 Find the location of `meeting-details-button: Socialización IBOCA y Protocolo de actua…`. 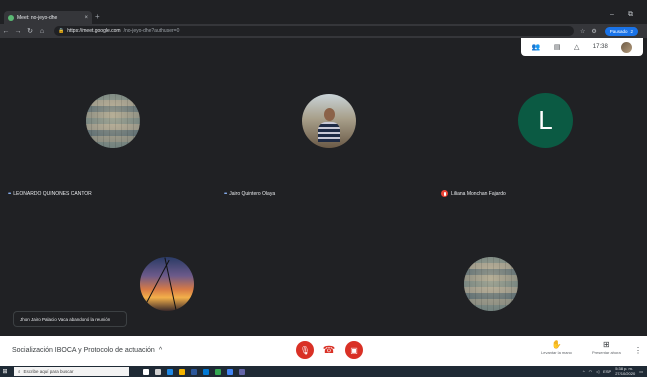

meeting-details-button: Socialización IBOCA y Protocolo de actua… is located at coordinates (87, 350).